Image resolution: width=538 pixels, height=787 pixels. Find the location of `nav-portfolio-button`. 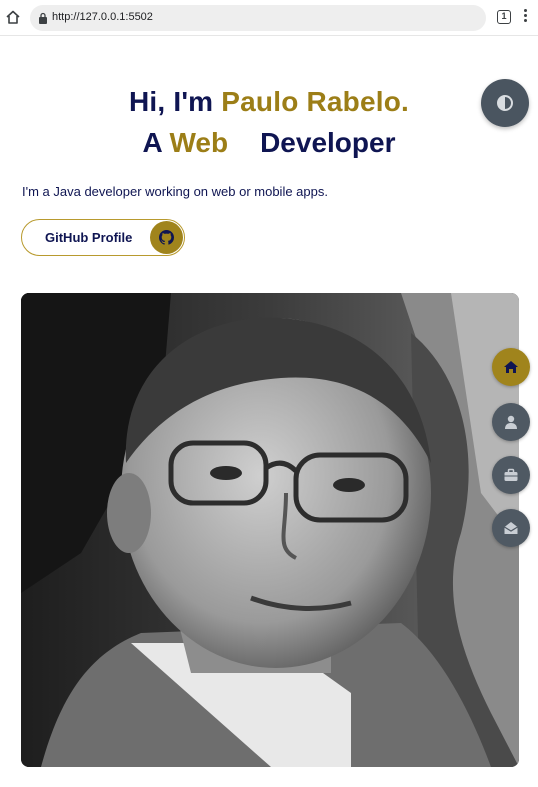

nav-portfolio-button is located at coordinates (511, 475).